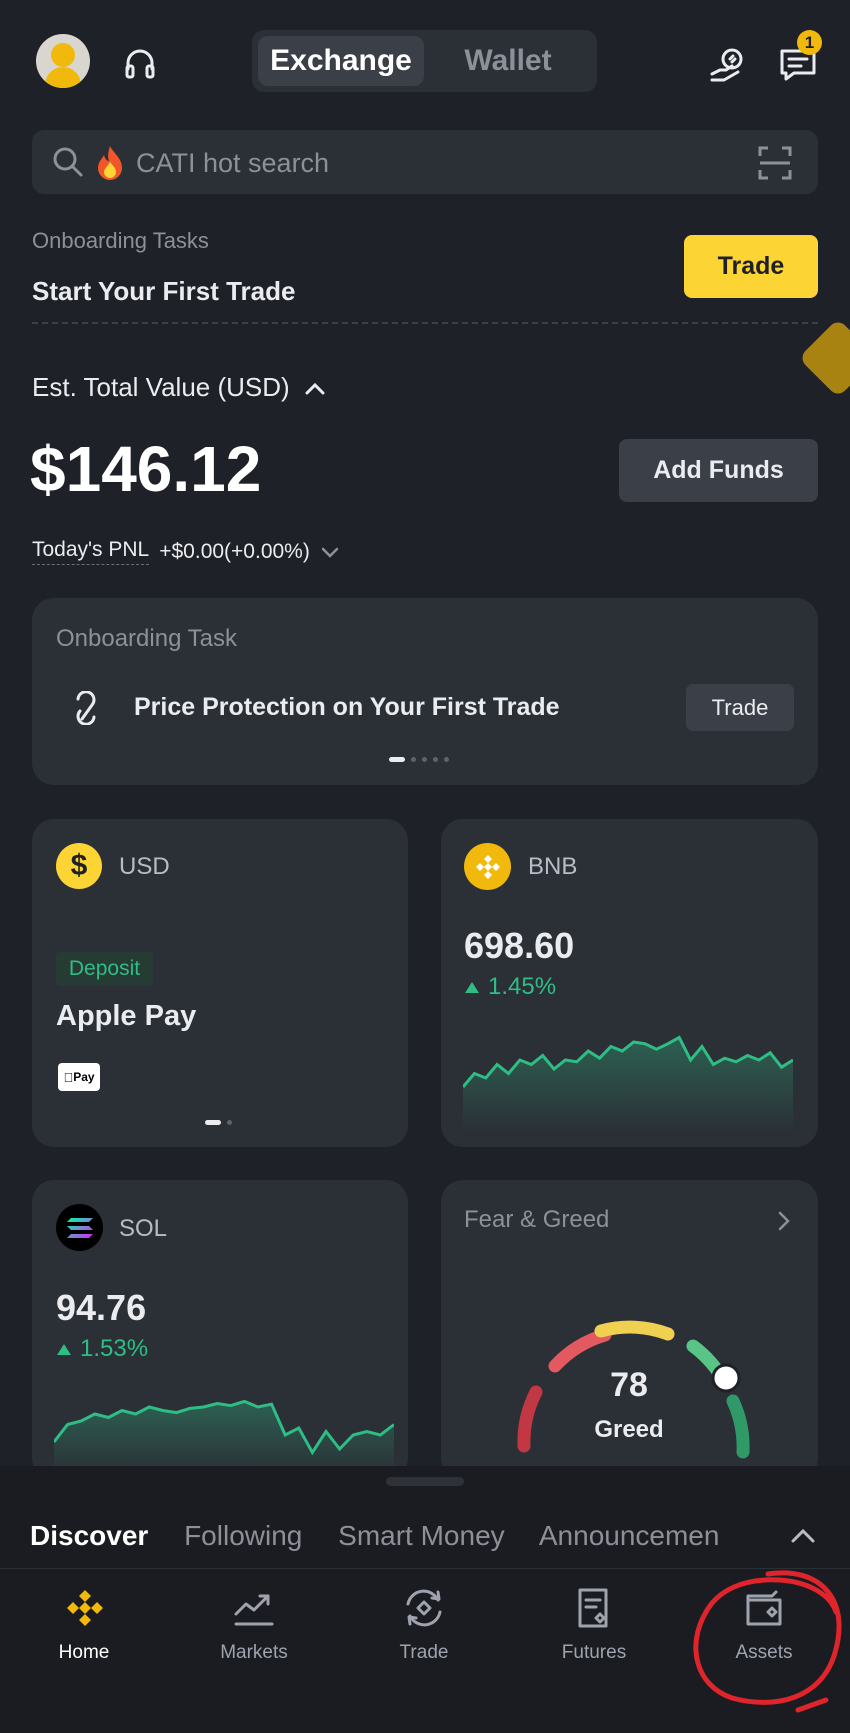 Image resolution: width=850 pixels, height=1733 pixels. Describe the element at coordinates (140, 64) in the screenshot. I see `headset-icon` at that location.